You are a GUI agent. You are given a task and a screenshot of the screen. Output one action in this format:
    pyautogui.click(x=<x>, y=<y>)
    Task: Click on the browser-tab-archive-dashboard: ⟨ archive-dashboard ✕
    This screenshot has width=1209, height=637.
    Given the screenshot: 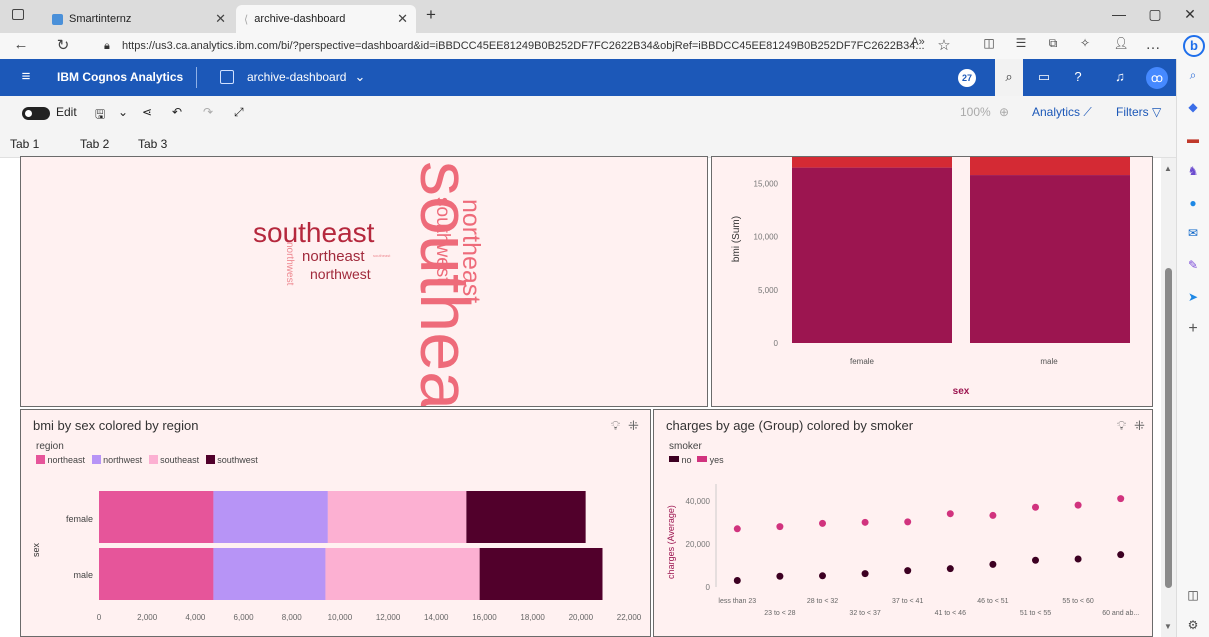 What is the action you would take?
    pyautogui.click(x=326, y=19)
    